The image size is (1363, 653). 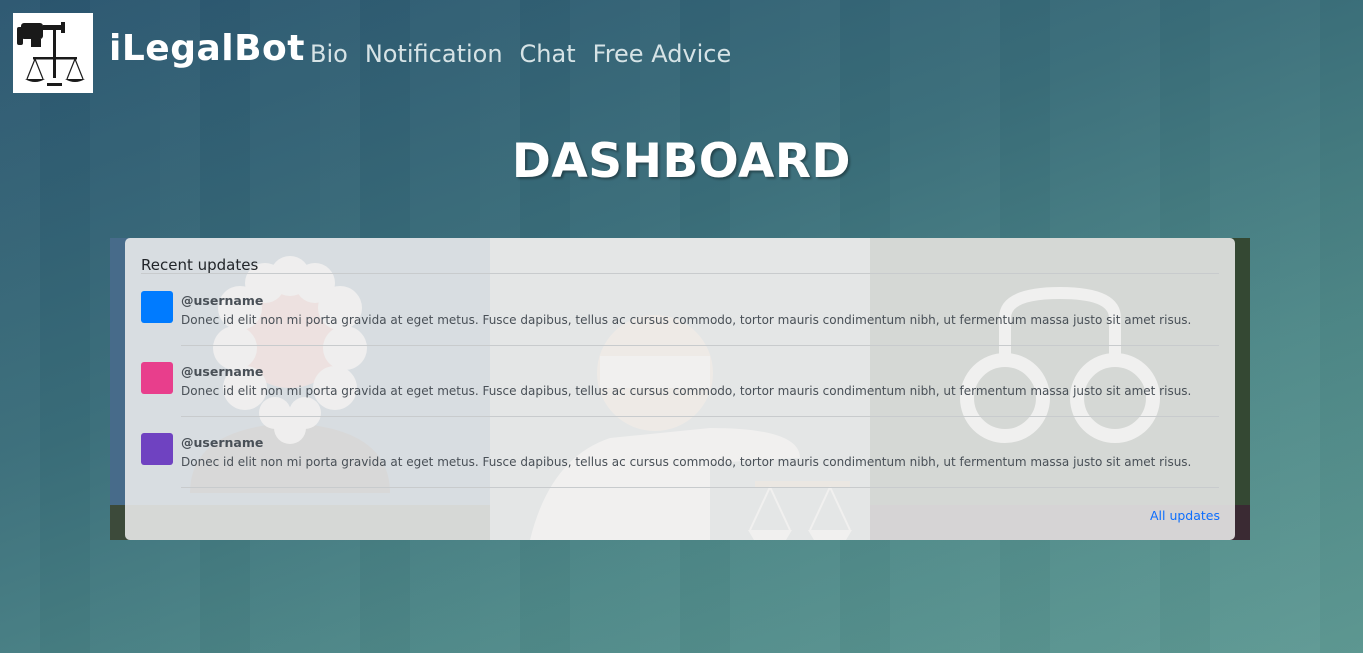 What do you see at coordinates (662, 54) in the screenshot?
I see `nav-free-advice: Free Advice` at bounding box center [662, 54].